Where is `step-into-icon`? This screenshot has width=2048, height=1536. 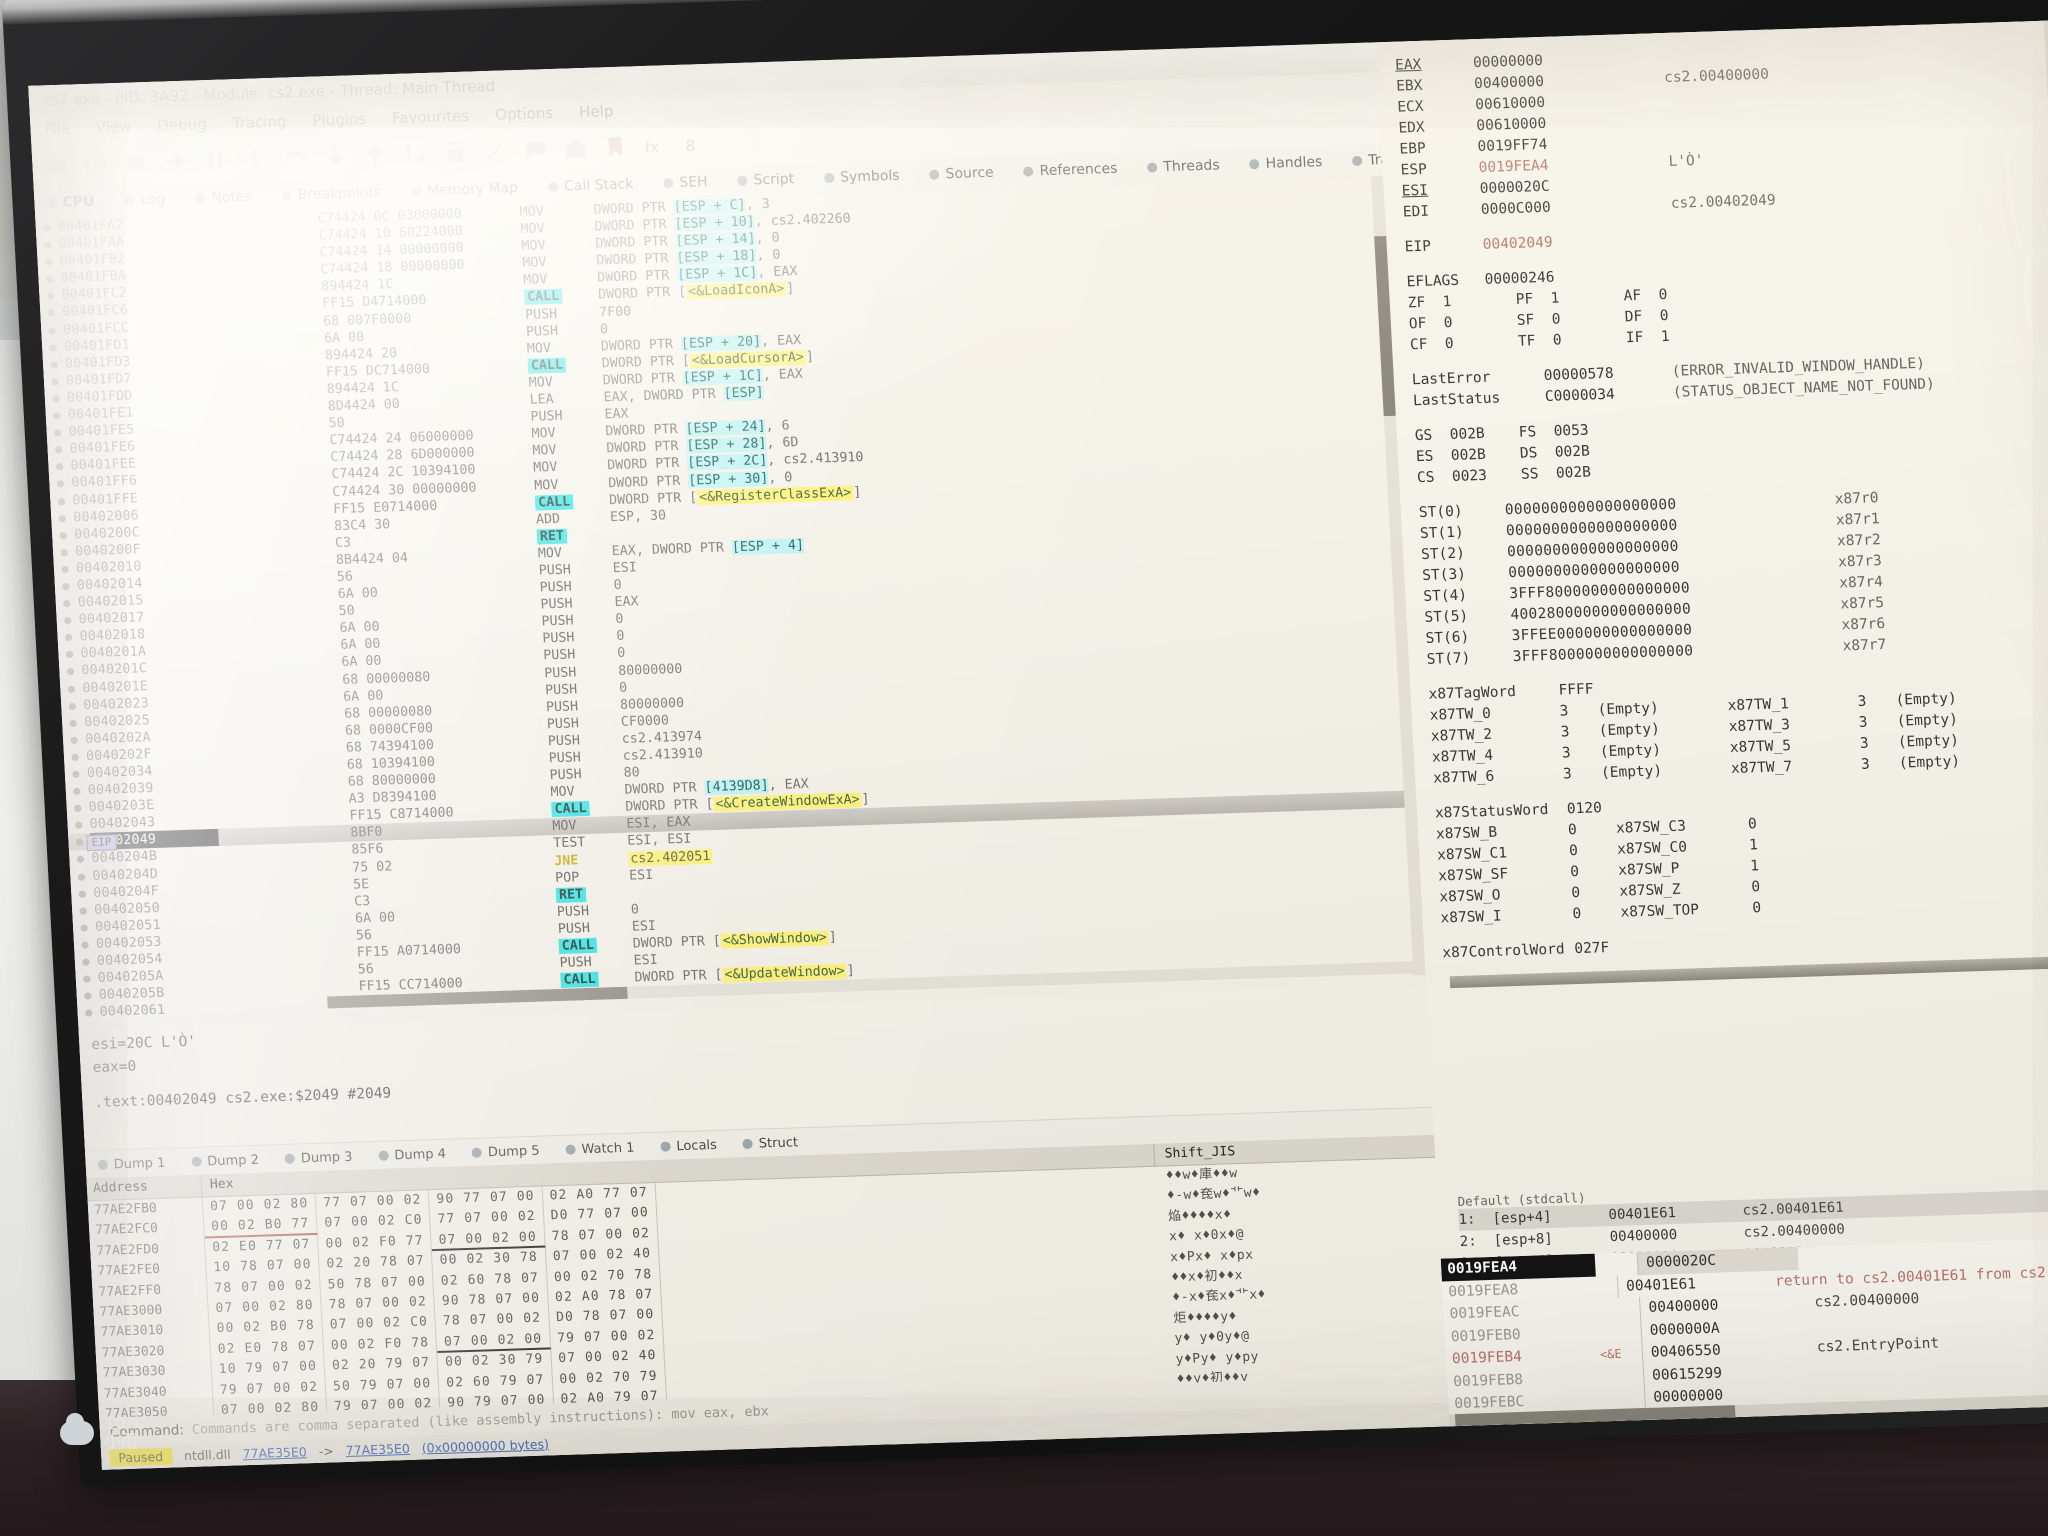
step-into-icon is located at coordinates (255, 158).